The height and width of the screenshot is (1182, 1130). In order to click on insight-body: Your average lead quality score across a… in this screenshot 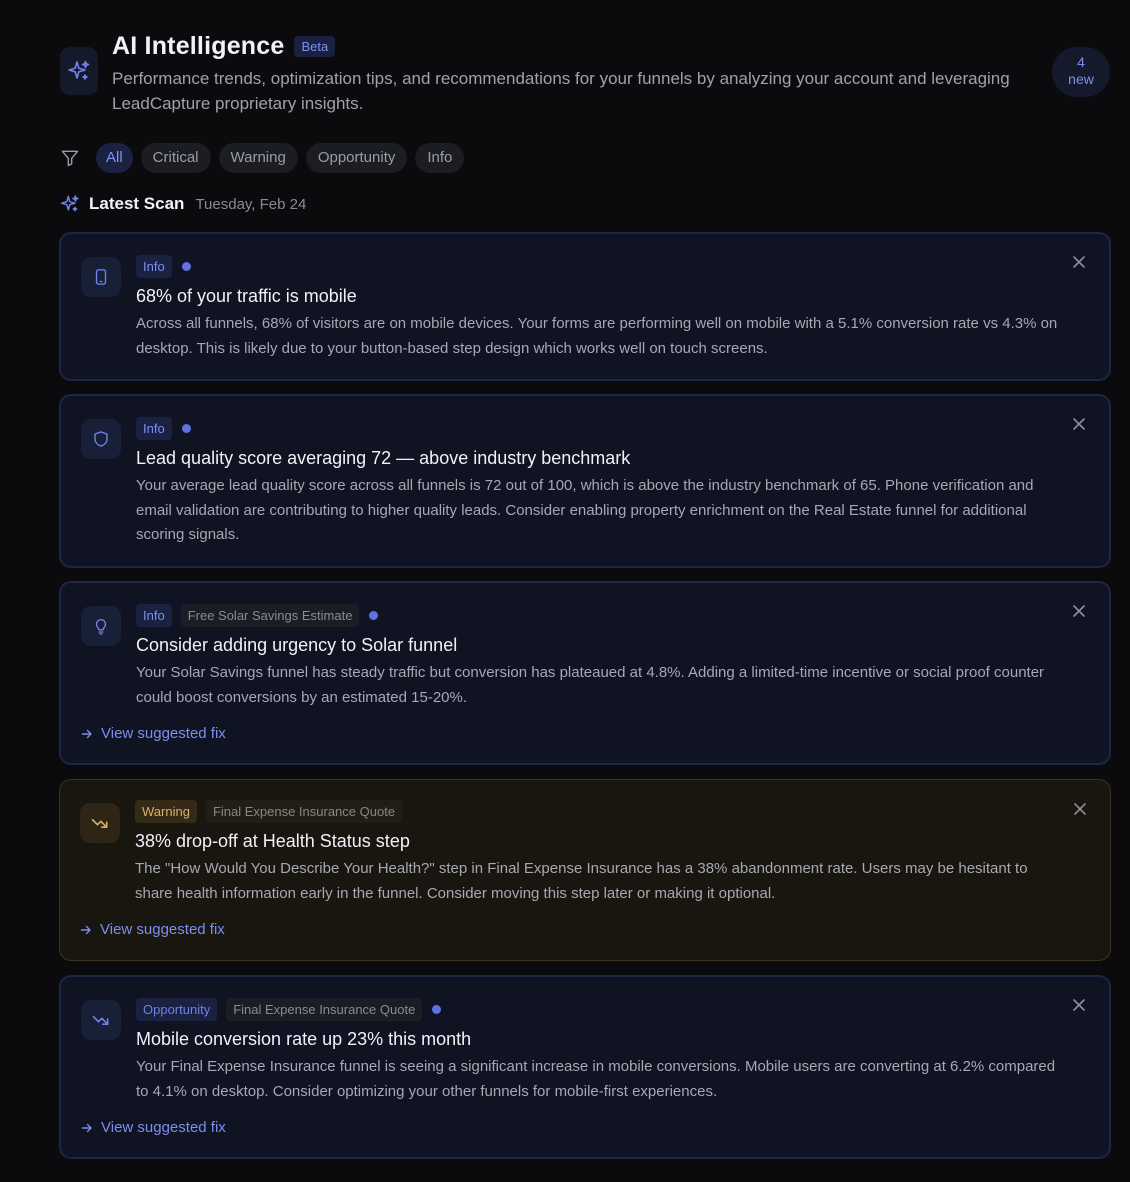, I will do `click(585, 510)`.